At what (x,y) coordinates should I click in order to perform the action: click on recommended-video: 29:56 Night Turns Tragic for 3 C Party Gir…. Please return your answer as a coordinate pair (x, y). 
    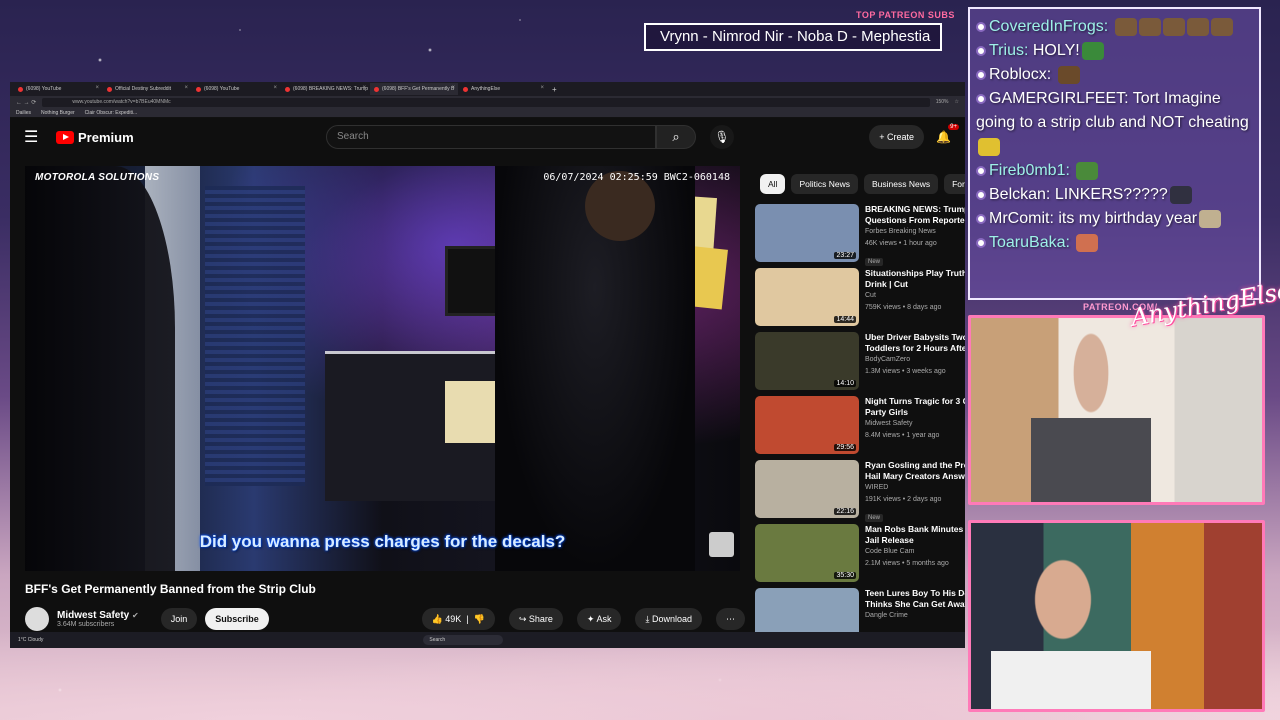
    Looking at the image, I should click on (860, 428).